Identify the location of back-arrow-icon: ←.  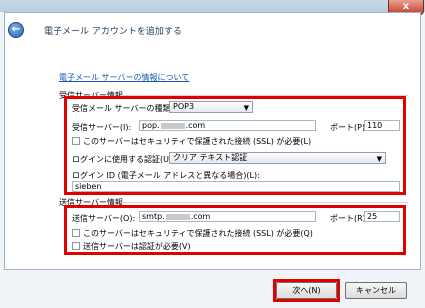
(16, 29).